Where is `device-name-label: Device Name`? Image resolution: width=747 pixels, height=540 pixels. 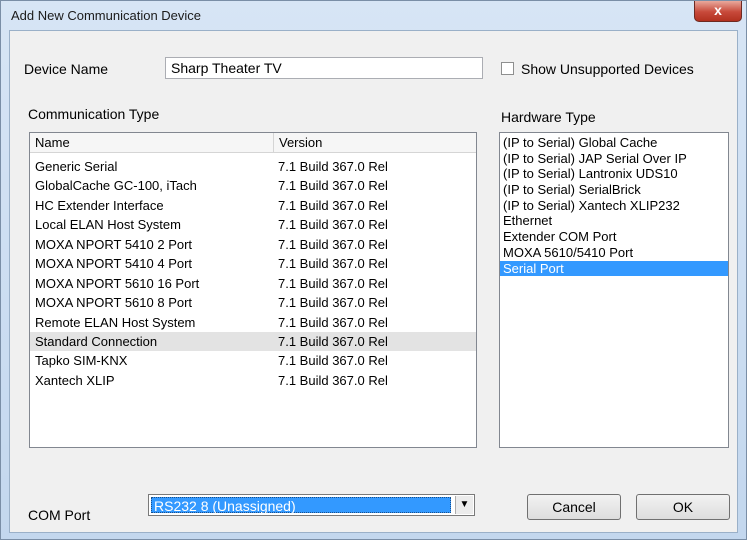
device-name-label: Device Name is located at coordinates (66, 69).